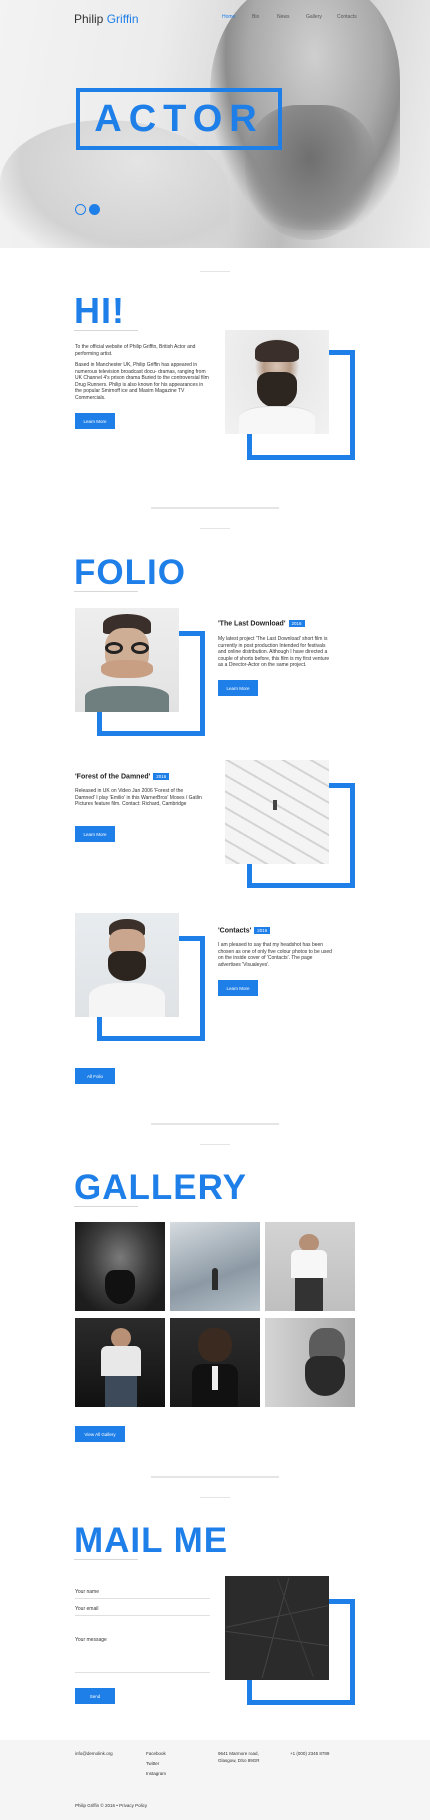 This screenshot has height=1820, width=430. I want to click on message-field-line, so click(142, 1672).